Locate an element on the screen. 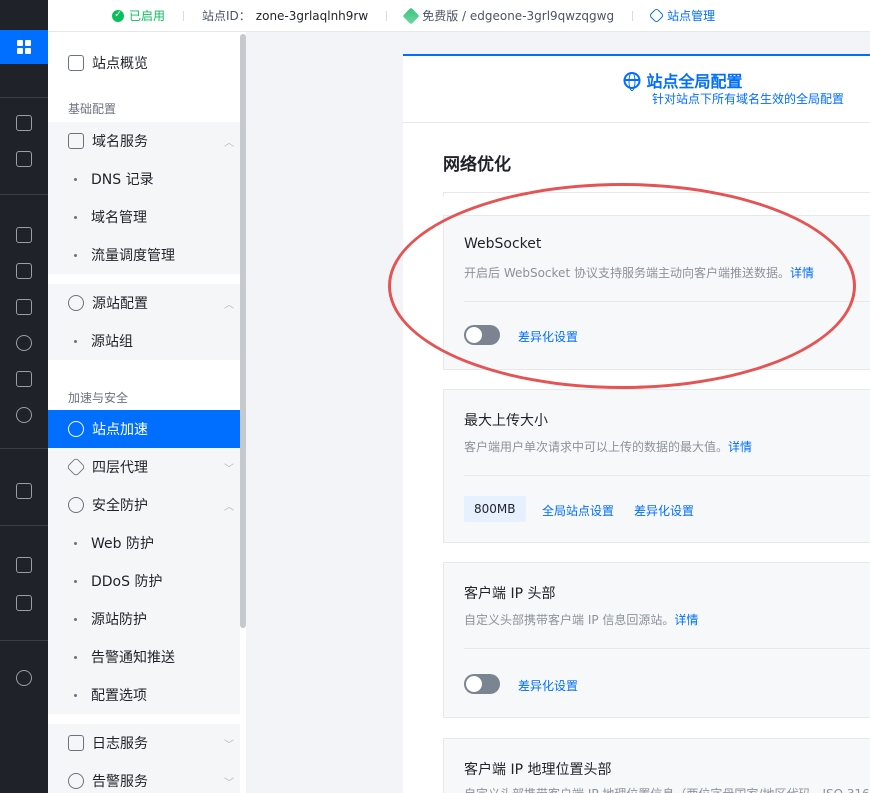 This screenshot has height=793, width=870. sidebar-item-origin-config: 源站配置 ︿ is located at coordinates (144, 303).